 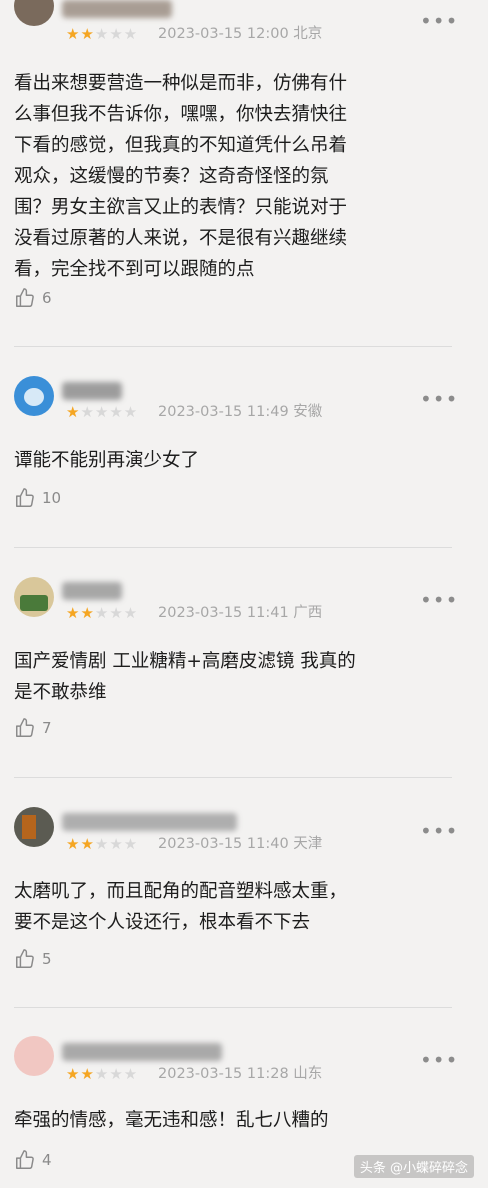 I want to click on review-location: 山东, so click(x=308, y=1074).